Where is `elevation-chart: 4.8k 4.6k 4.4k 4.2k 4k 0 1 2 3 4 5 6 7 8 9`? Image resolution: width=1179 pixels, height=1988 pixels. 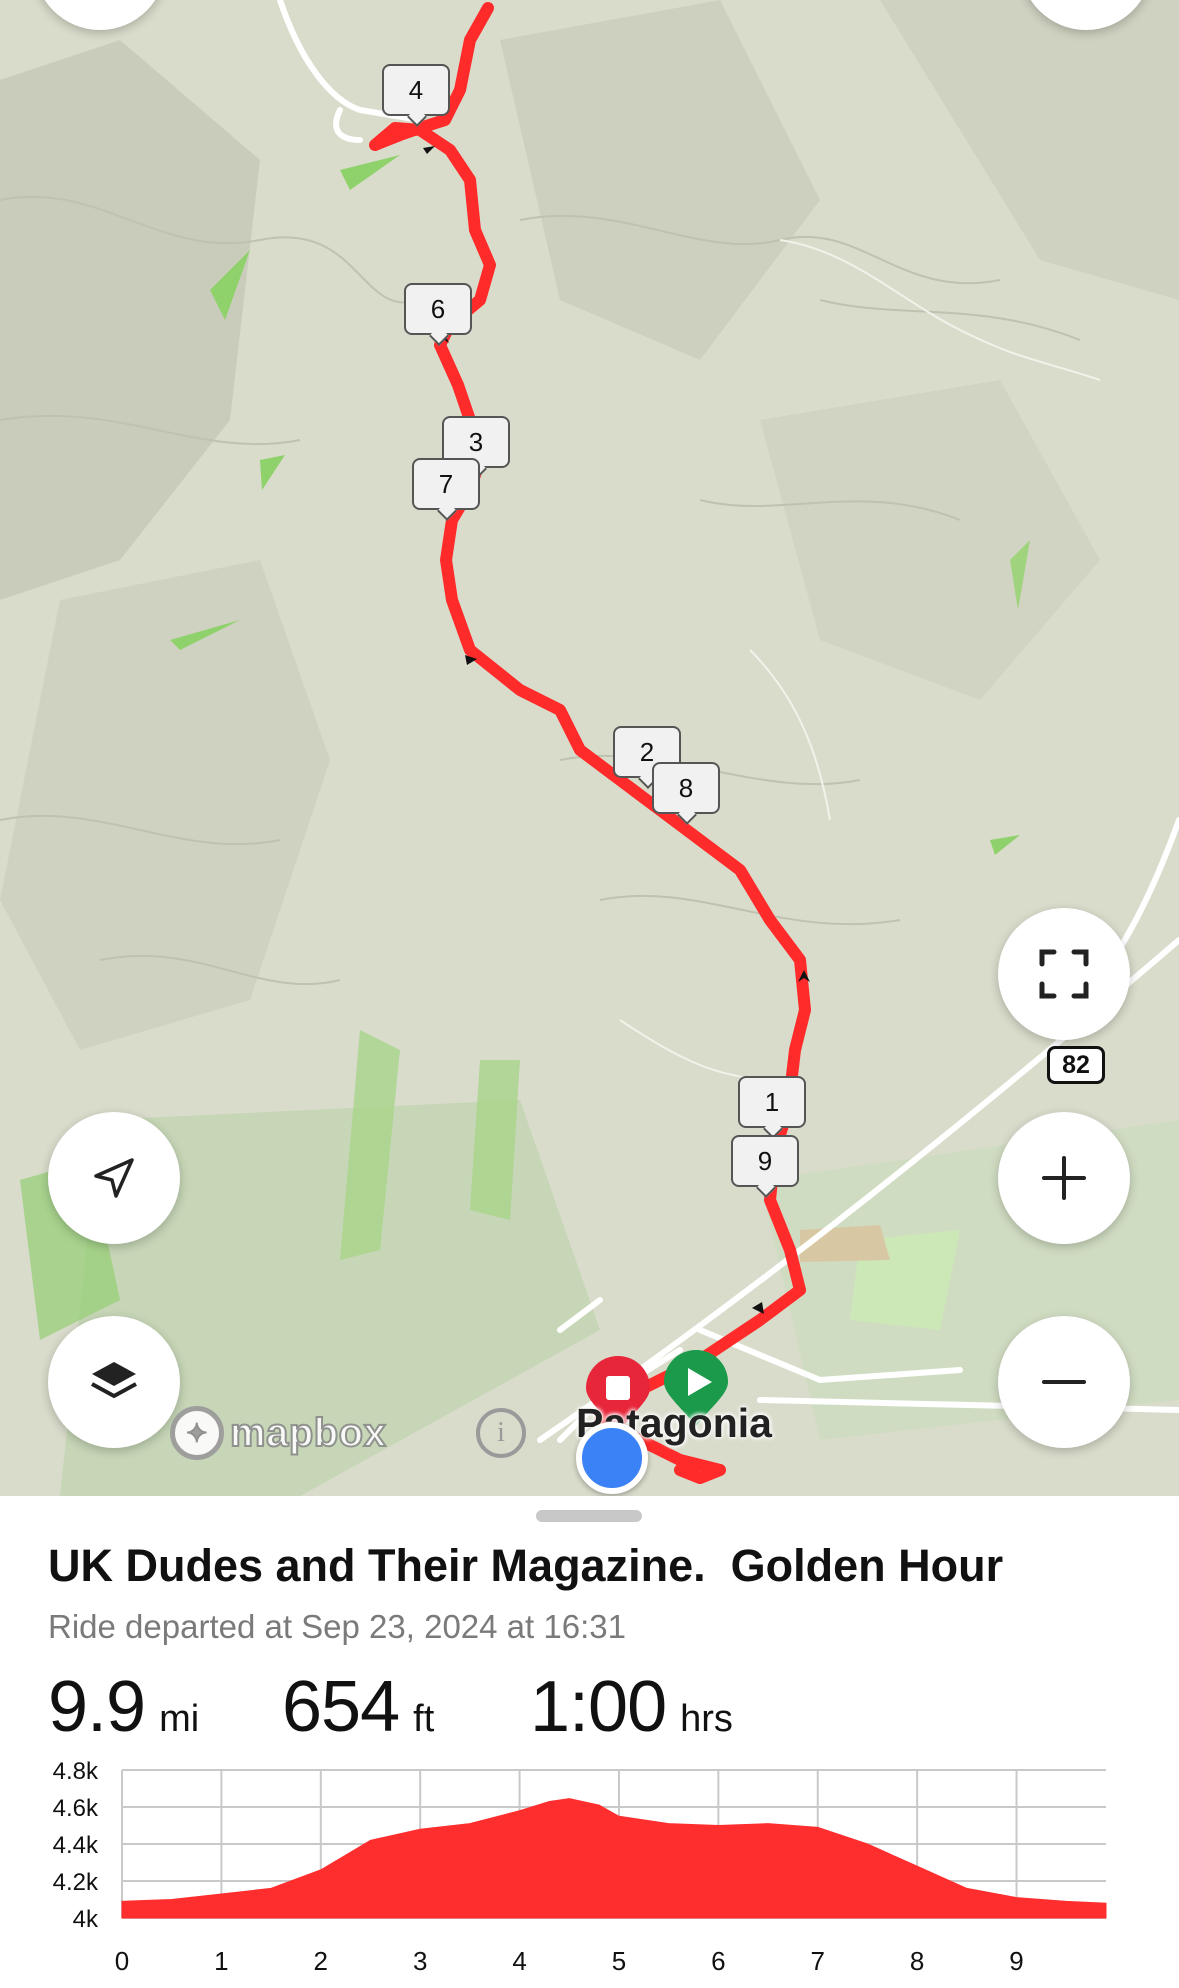
elevation-chart: 4.8k 4.6k 4.4k 4.2k 4k 0 1 2 3 4 5 6 7 8 9 is located at coordinates (589, 1872).